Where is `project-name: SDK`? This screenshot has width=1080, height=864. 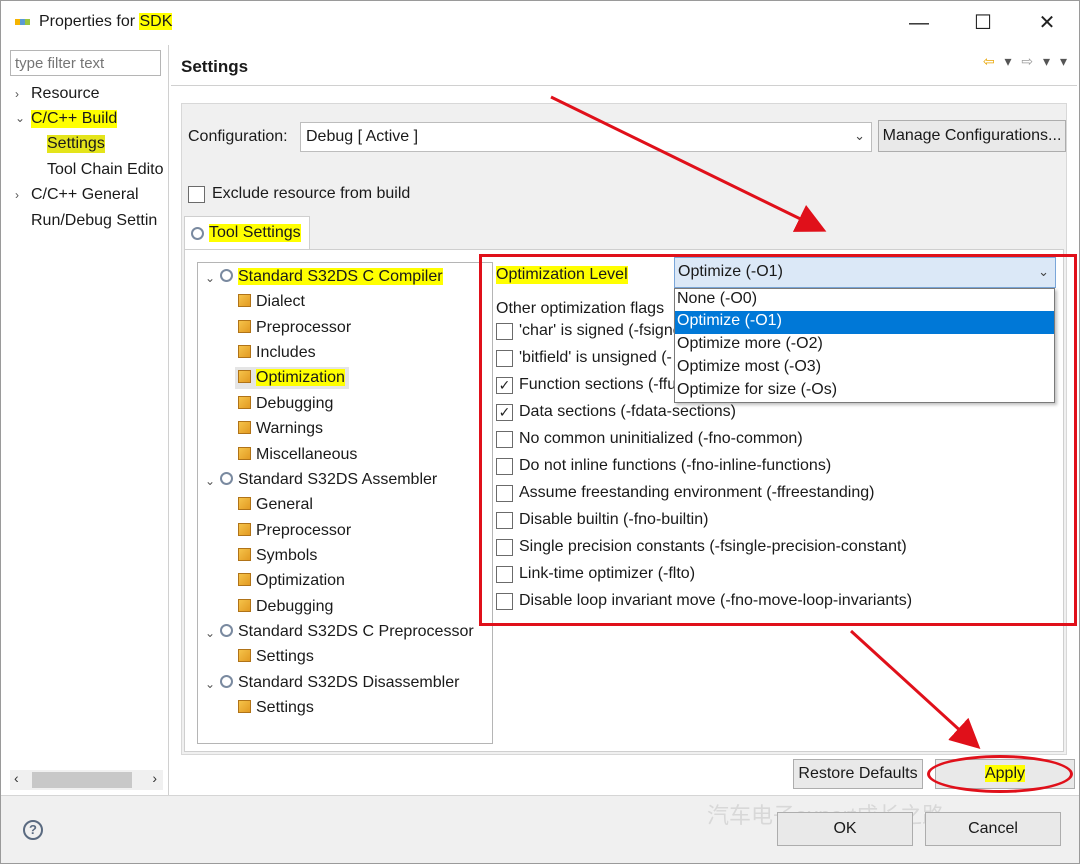 project-name: SDK is located at coordinates (156, 21).